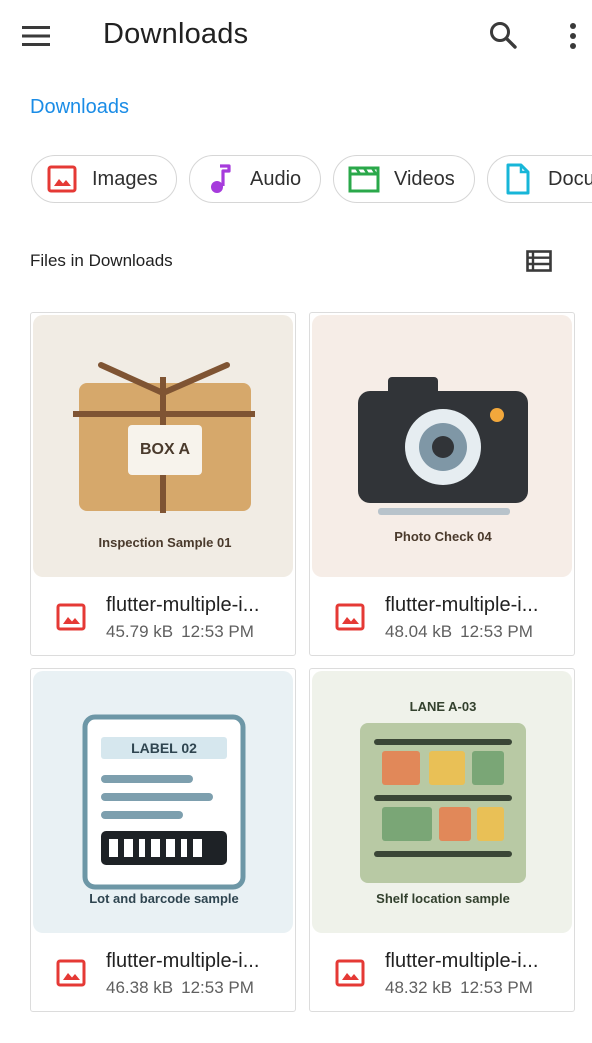  What do you see at coordinates (163, 802) in the screenshot?
I see `file-thumbnail: LABEL 02 Lot and barcode sample` at bounding box center [163, 802].